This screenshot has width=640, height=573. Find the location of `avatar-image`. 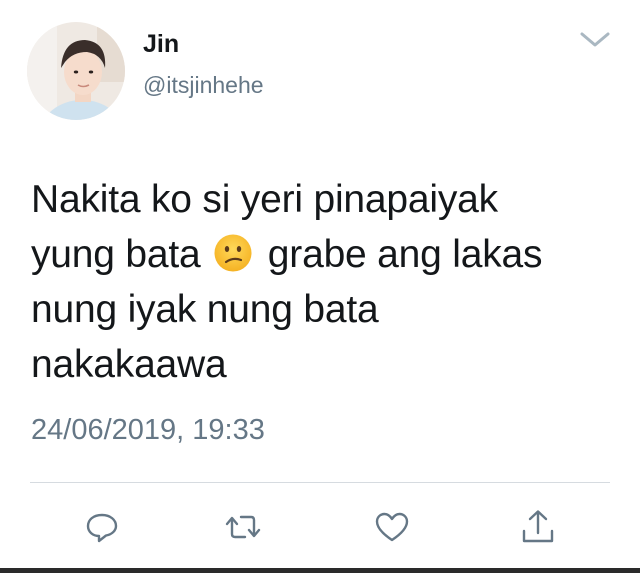

avatar-image is located at coordinates (76, 71).